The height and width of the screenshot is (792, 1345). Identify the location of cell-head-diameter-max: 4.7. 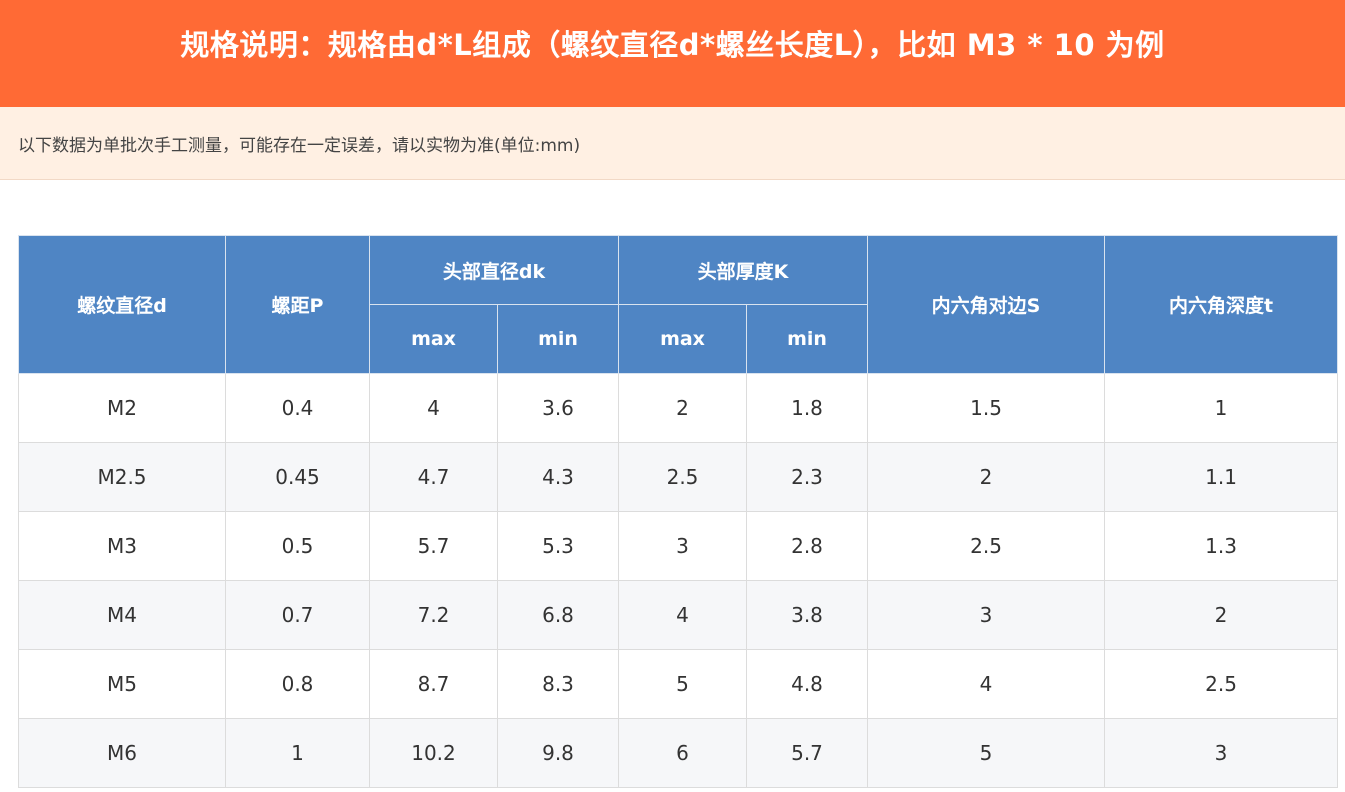
(433, 477).